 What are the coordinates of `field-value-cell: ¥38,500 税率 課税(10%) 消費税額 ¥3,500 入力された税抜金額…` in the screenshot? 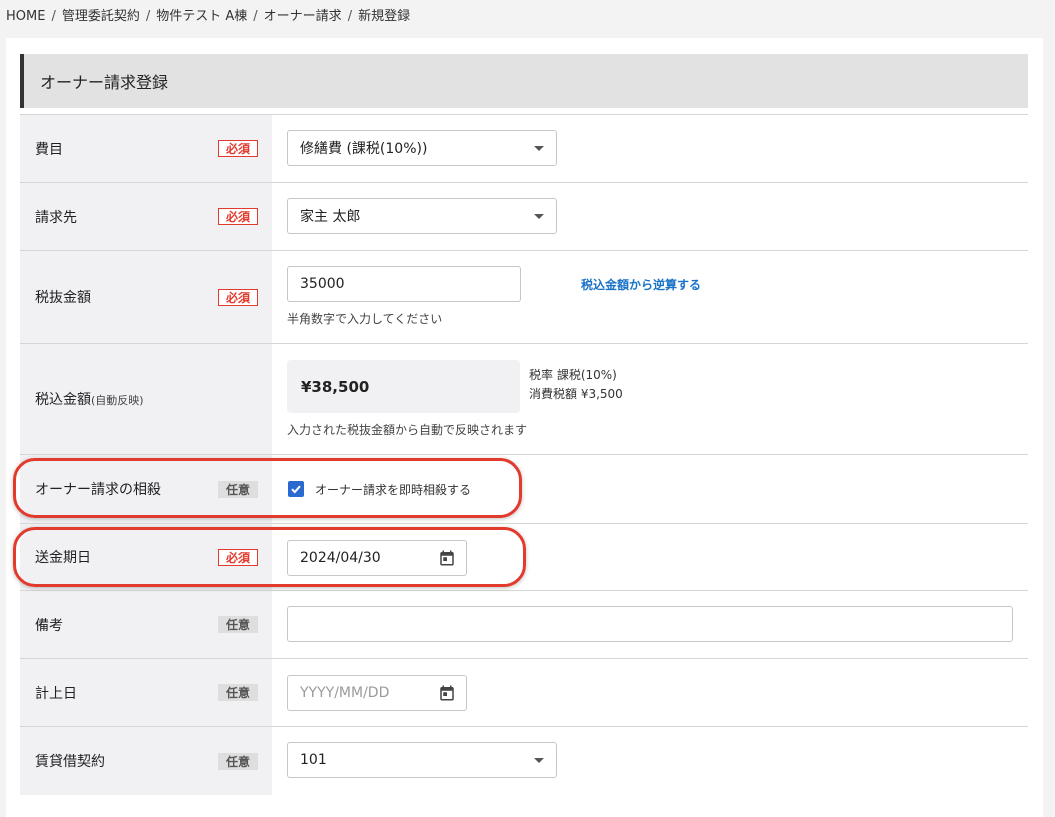 It's located at (650, 399).